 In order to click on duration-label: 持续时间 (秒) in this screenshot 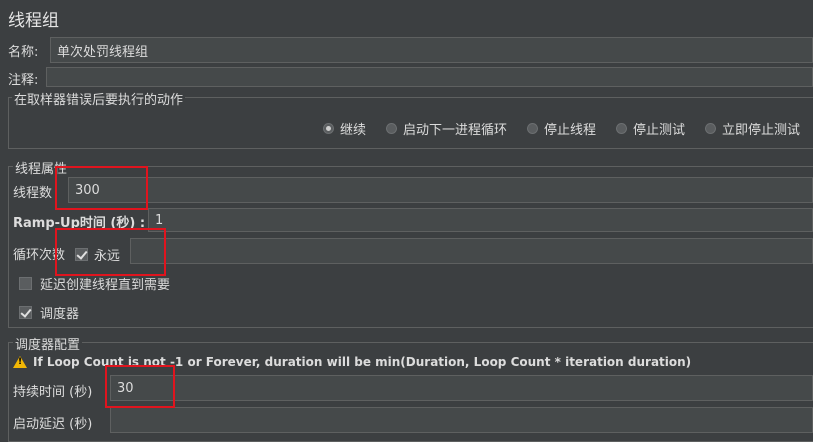, I will do `click(53, 392)`.